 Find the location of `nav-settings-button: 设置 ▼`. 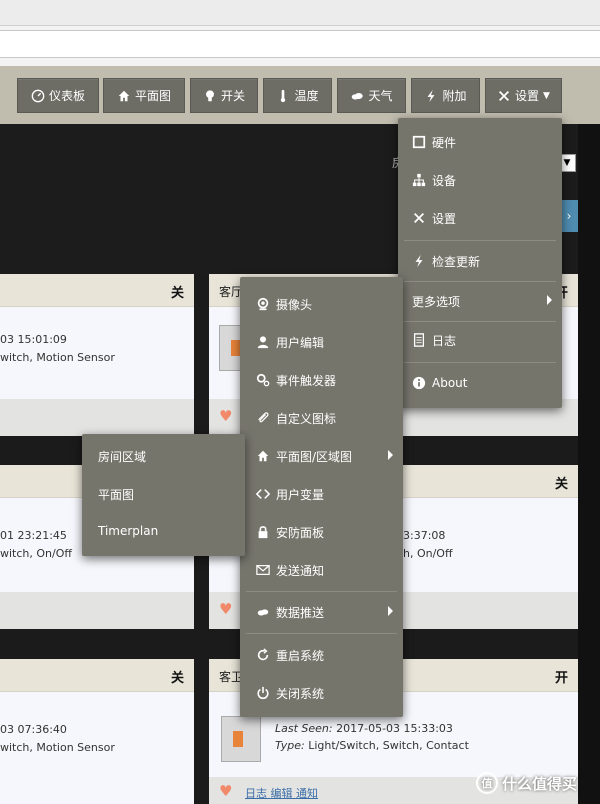

nav-settings-button: 设置 ▼ is located at coordinates (523, 95).